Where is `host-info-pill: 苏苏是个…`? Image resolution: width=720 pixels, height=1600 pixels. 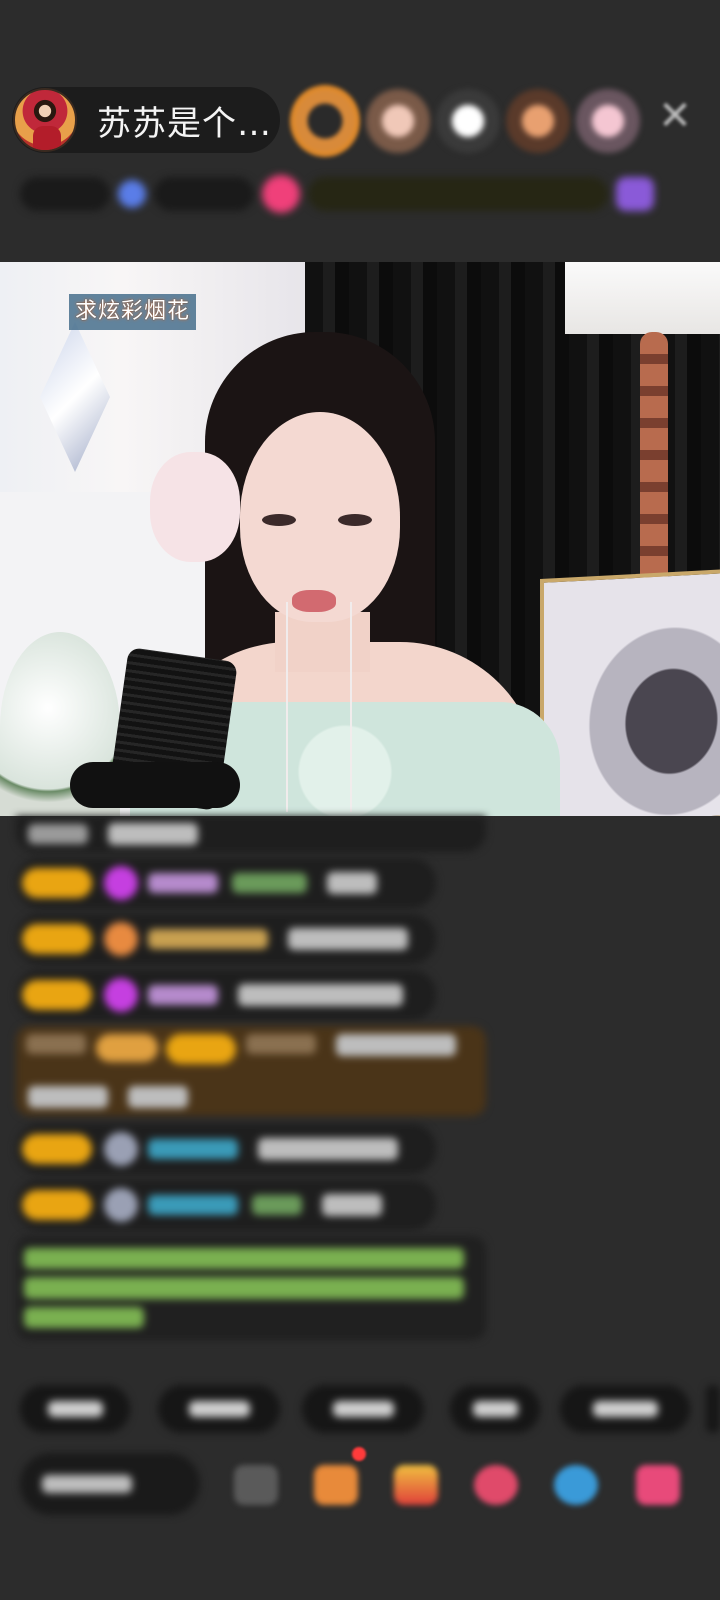 host-info-pill: 苏苏是个… is located at coordinates (146, 120).